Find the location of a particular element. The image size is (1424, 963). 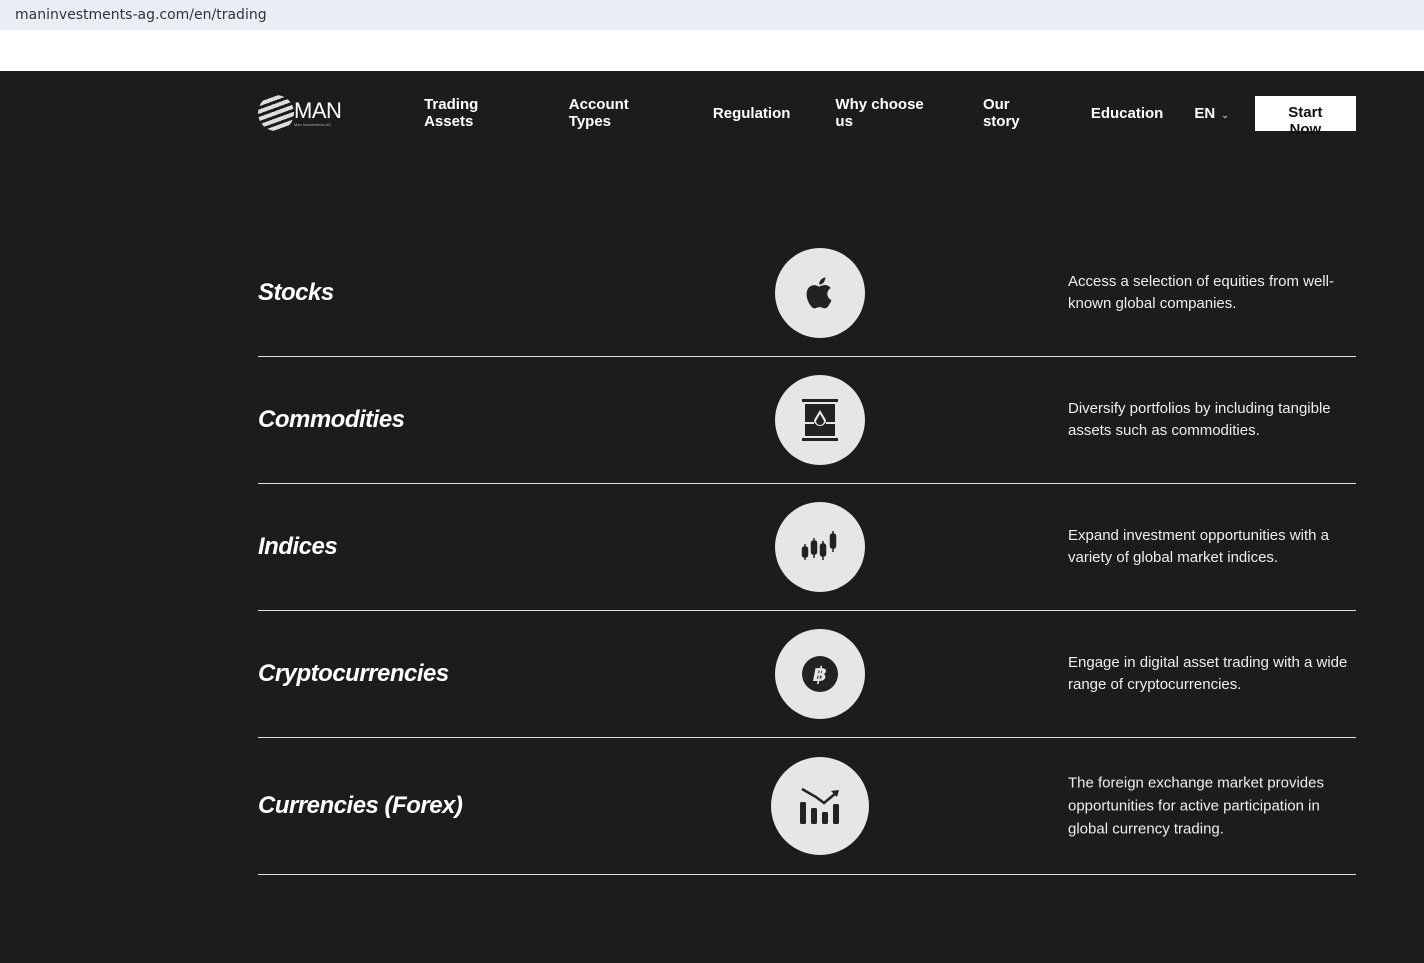

nav-education: Education is located at coordinates (1127, 113).